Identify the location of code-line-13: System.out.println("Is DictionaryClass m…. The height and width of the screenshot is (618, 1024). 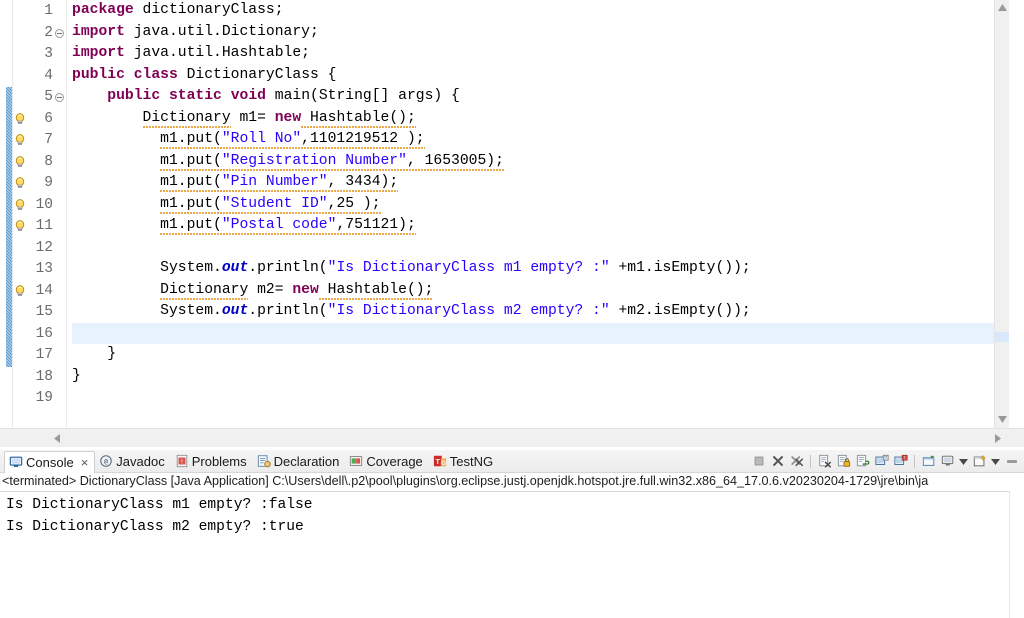
(540, 269).